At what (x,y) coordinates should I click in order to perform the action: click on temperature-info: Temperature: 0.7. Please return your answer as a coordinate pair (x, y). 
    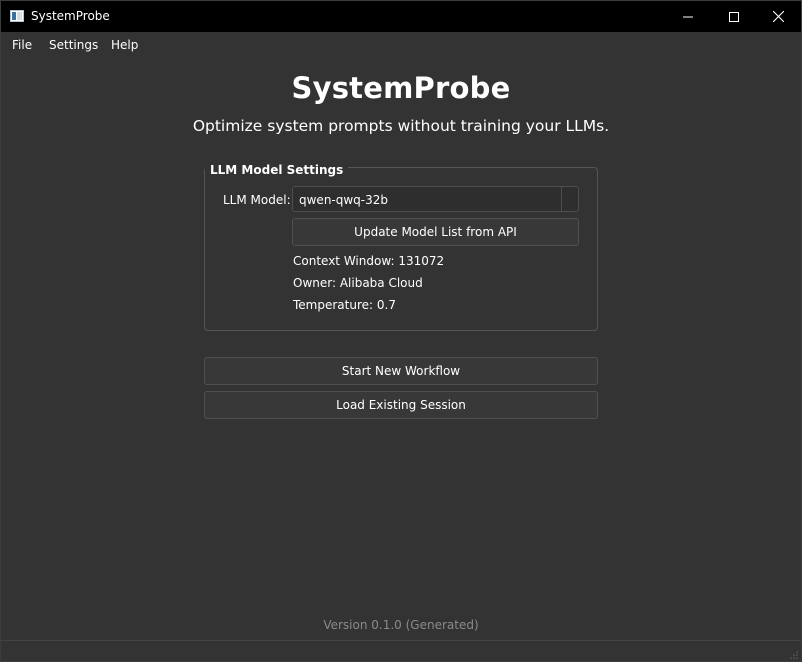
    Looking at the image, I should click on (344, 305).